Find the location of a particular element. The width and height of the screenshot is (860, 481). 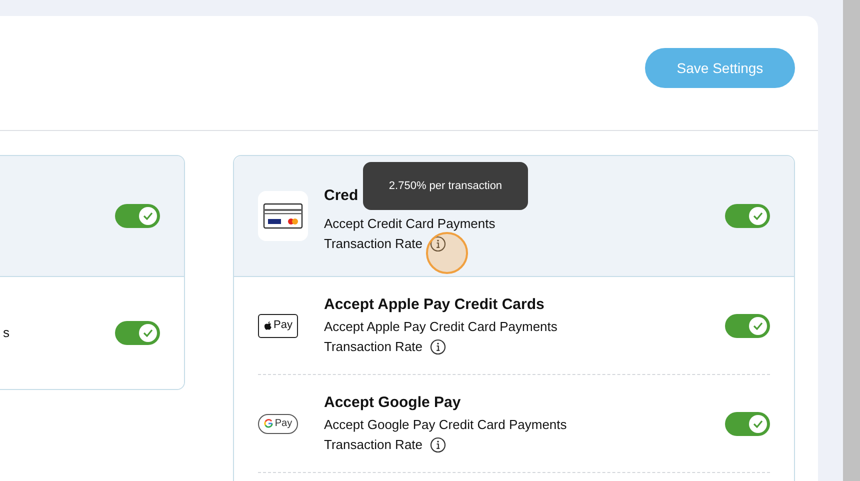

save-settings-button: Save Settings is located at coordinates (720, 68).